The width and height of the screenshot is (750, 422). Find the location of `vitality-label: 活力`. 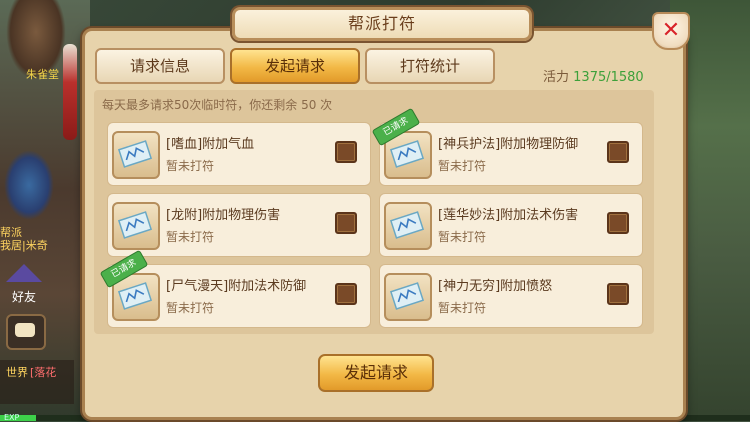

vitality-label: 活力 is located at coordinates (556, 77).